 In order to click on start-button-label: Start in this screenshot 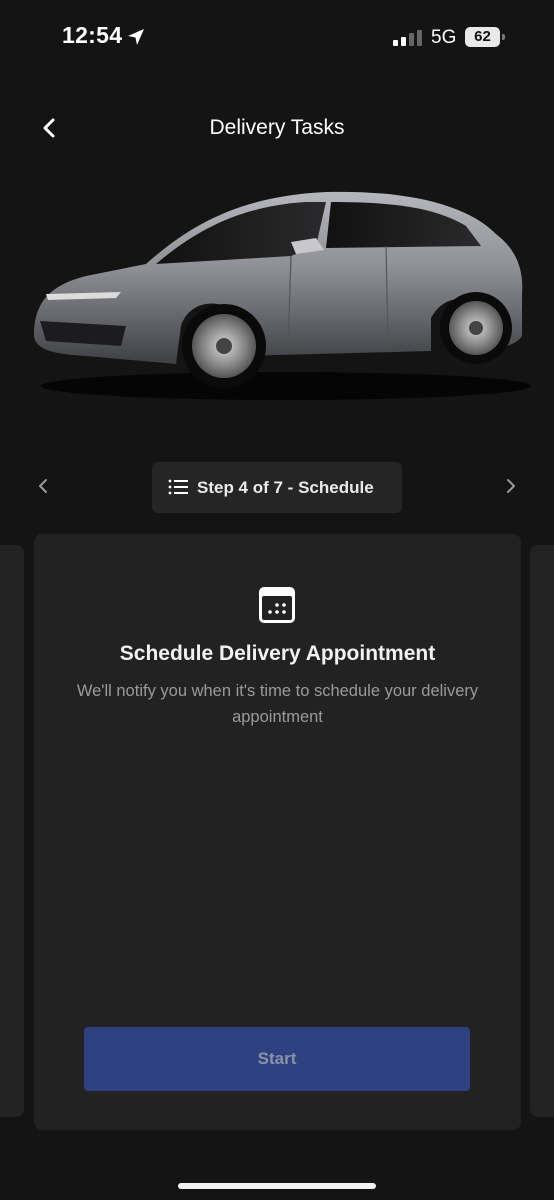, I will do `click(277, 1058)`.